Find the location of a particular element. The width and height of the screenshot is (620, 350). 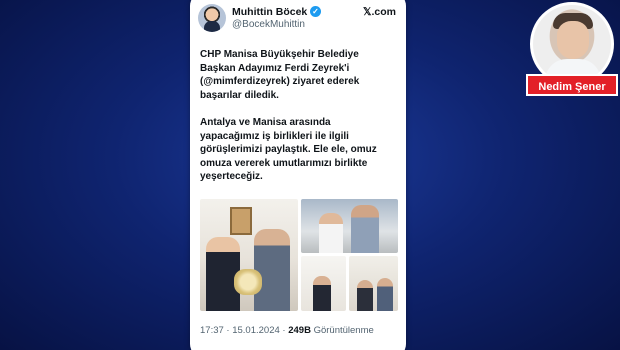

tweet-media-grid is located at coordinates (299, 255).